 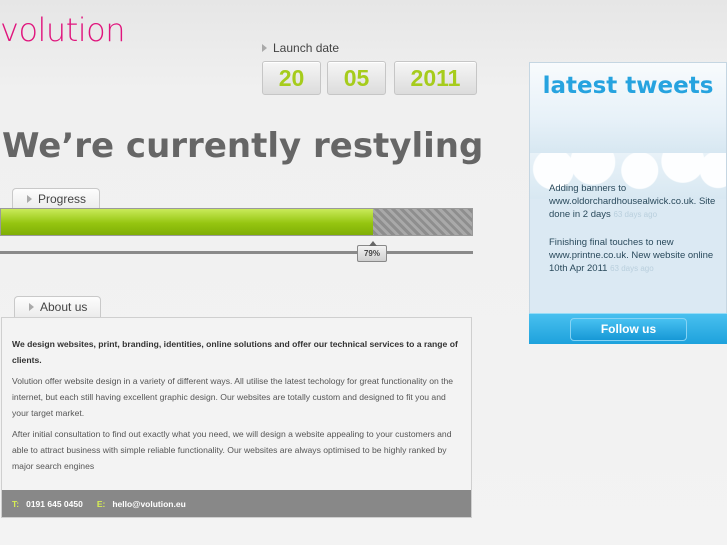 I want to click on follow-us-button: Follow us, so click(x=628, y=329).